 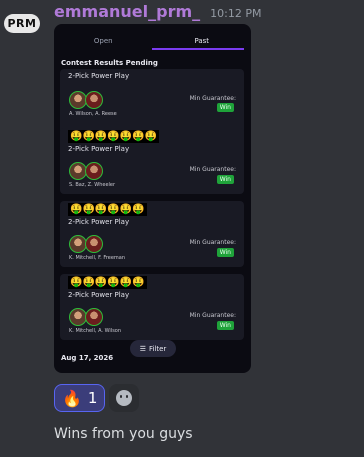 I want to click on username: emmanuel_prm_, so click(x=127, y=11).